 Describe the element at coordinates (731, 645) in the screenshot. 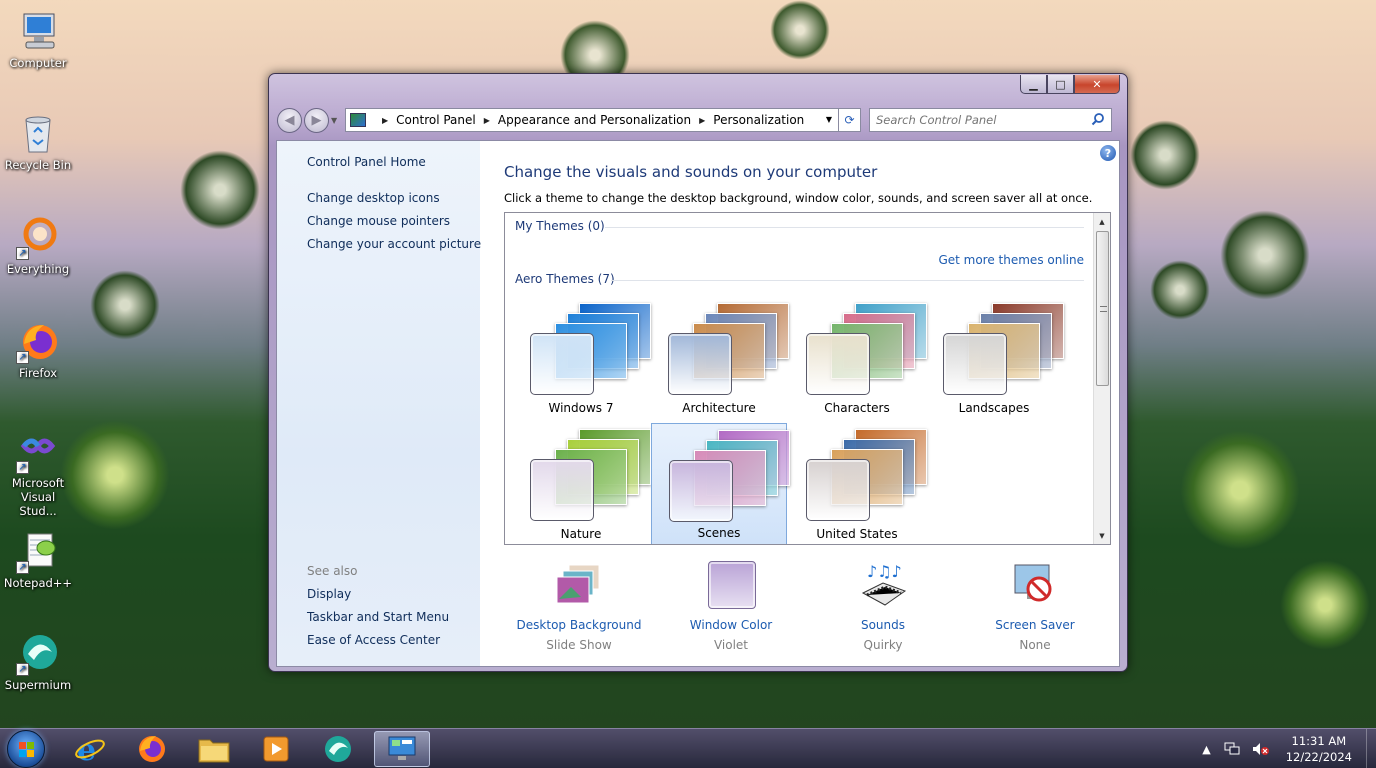

I see `window-color-value: Violet` at that location.